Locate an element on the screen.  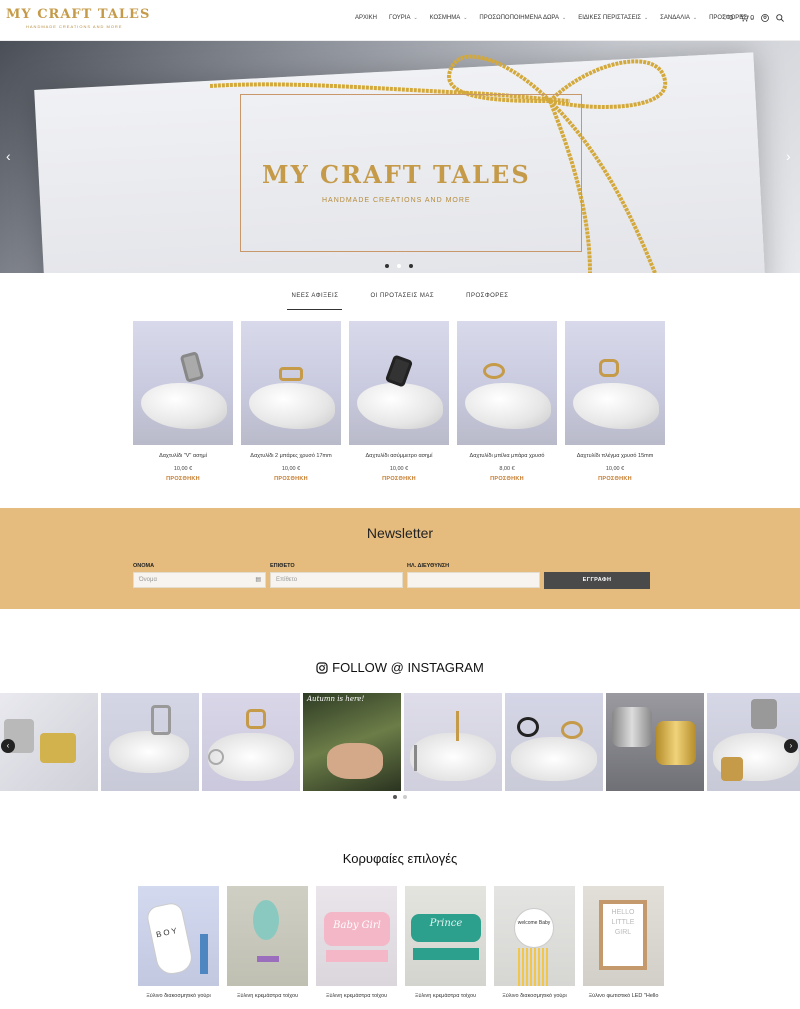
nav-label: ΕΙΔΙΚΕΣ ΠΕΡΙΣΤΑΣΕΙΣ is located at coordinates (609, 18).